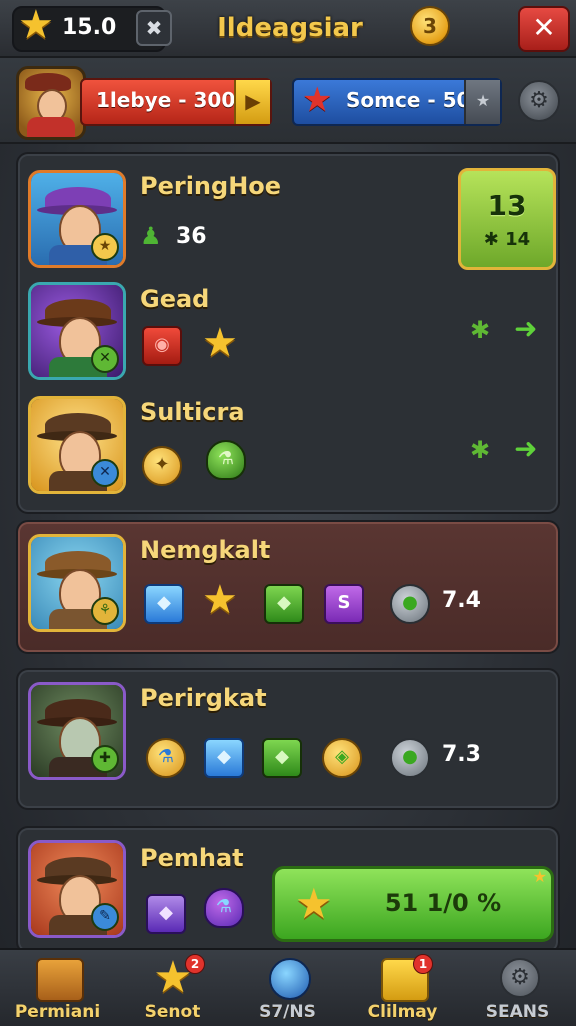  What do you see at coordinates (226, 460) in the screenshot?
I see `green-potion-icon: ⚗` at bounding box center [226, 460].